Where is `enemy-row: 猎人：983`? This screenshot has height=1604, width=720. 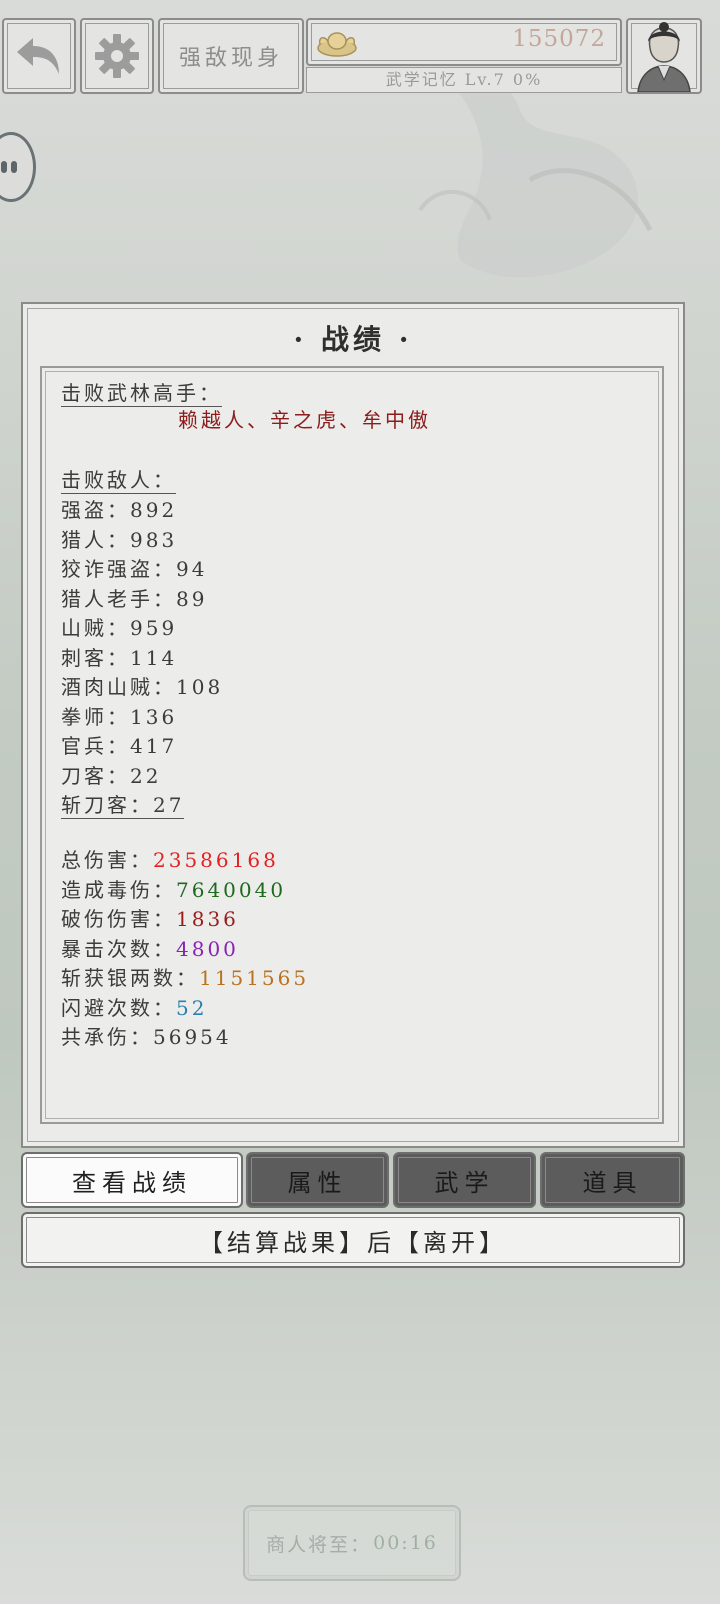 enemy-row: 猎人：983 is located at coordinates (119, 538).